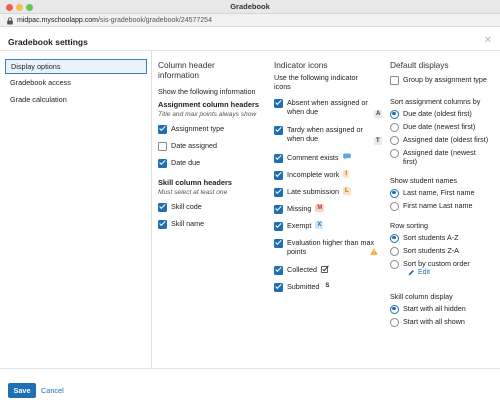  Describe the element at coordinates (181, 224) in the screenshot. I see `checkbox-skill-name: Skill name` at that location.